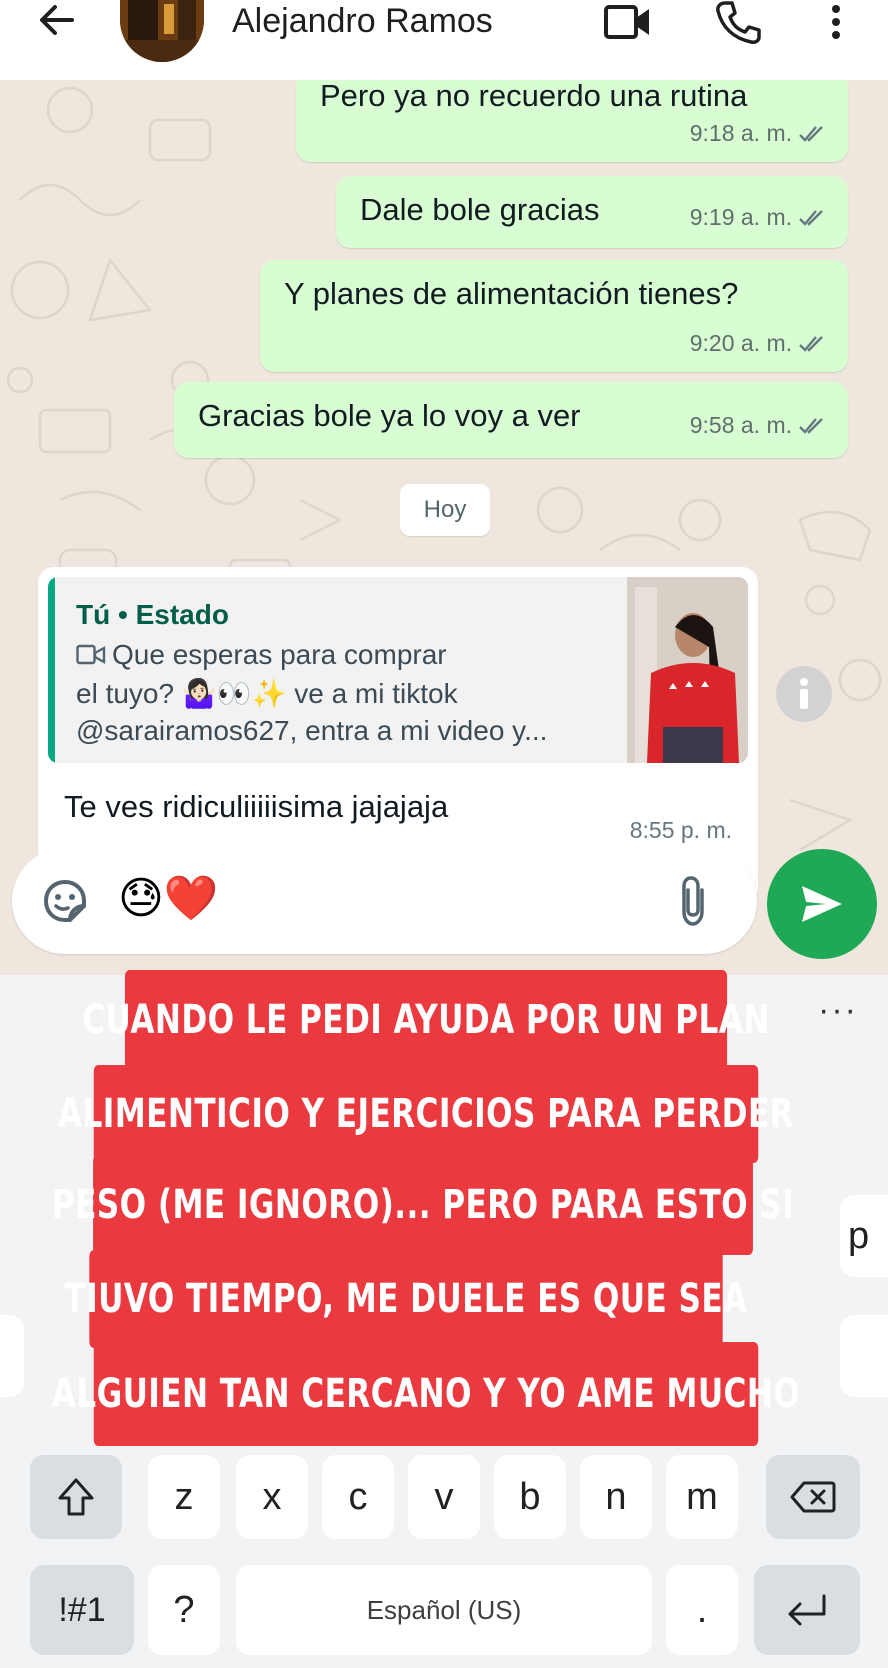  I want to click on video-icon, so click(91, 654).